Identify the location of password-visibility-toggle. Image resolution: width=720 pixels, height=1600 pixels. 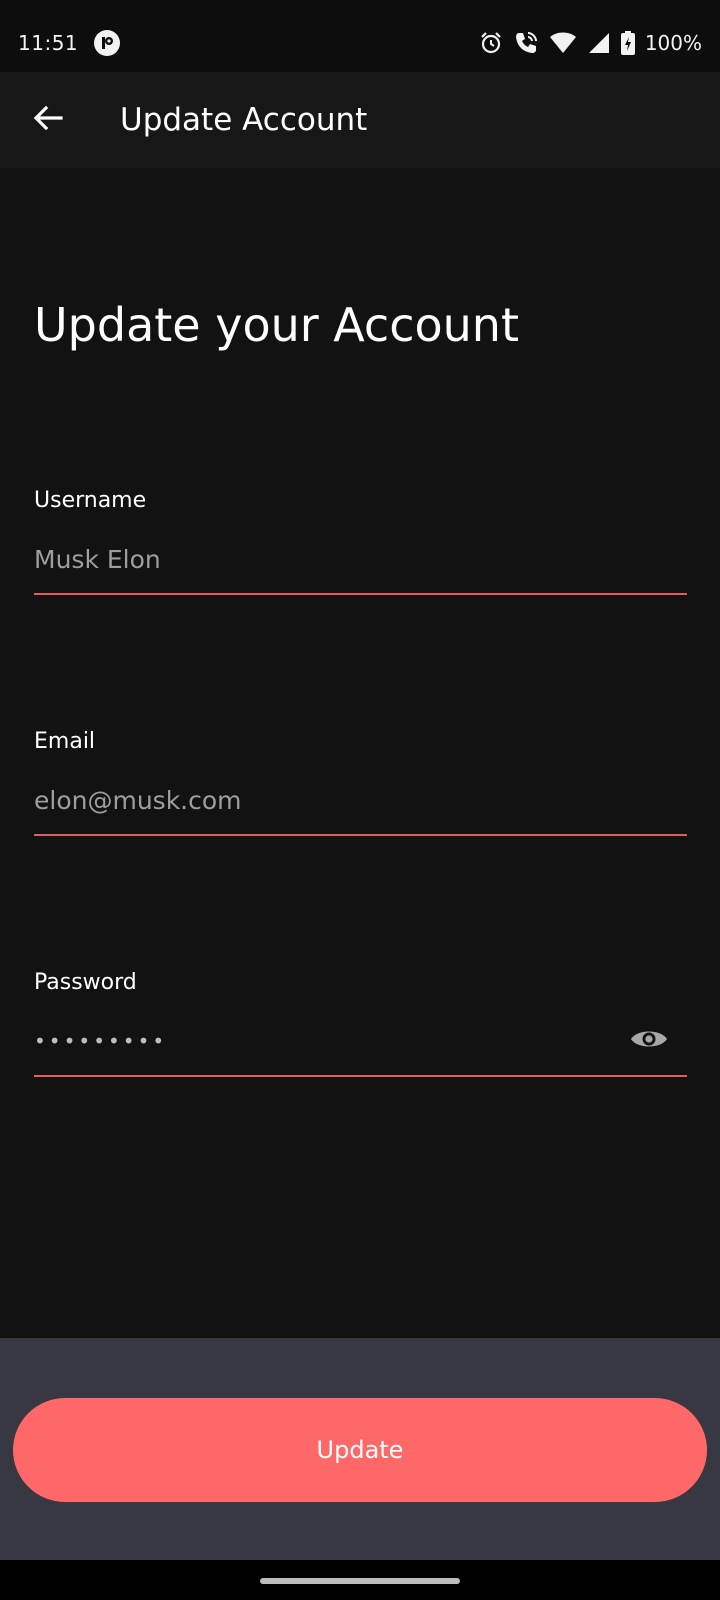
(649, 1048).